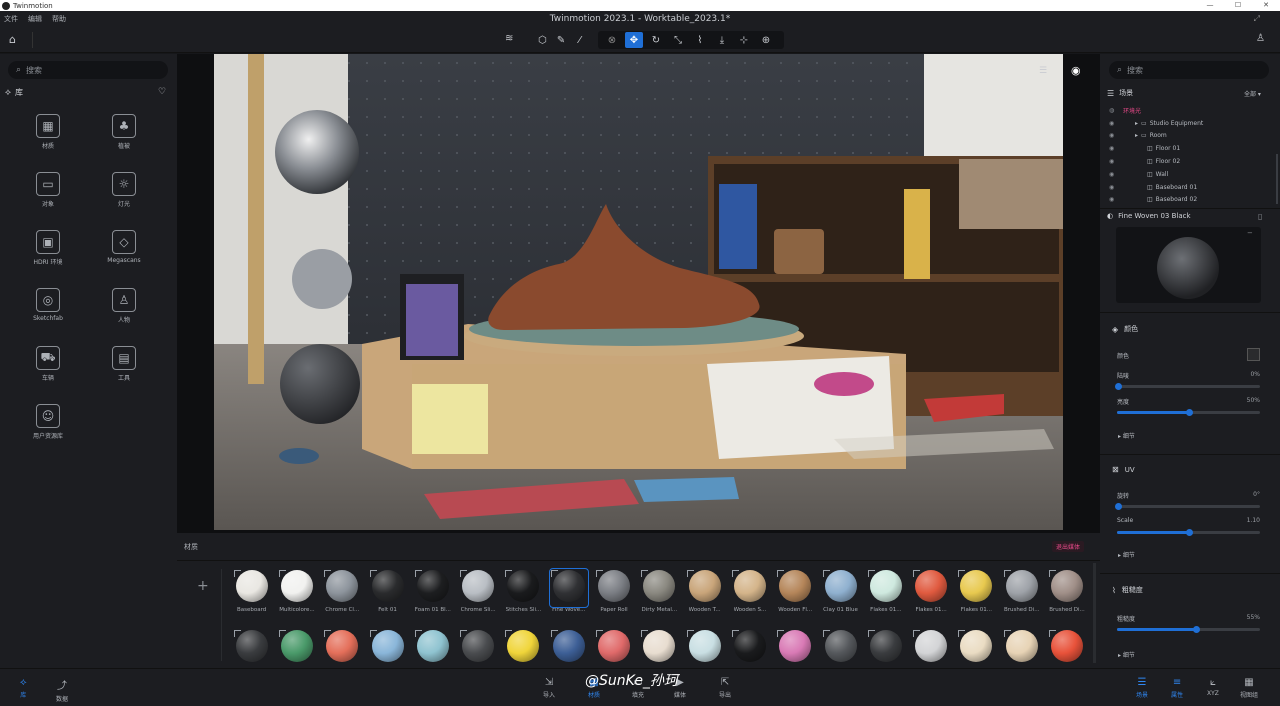  Describe the element at coordinates (48, 132) in the screenshot. I see `library-item-materials: ▦ 材质` at that location.